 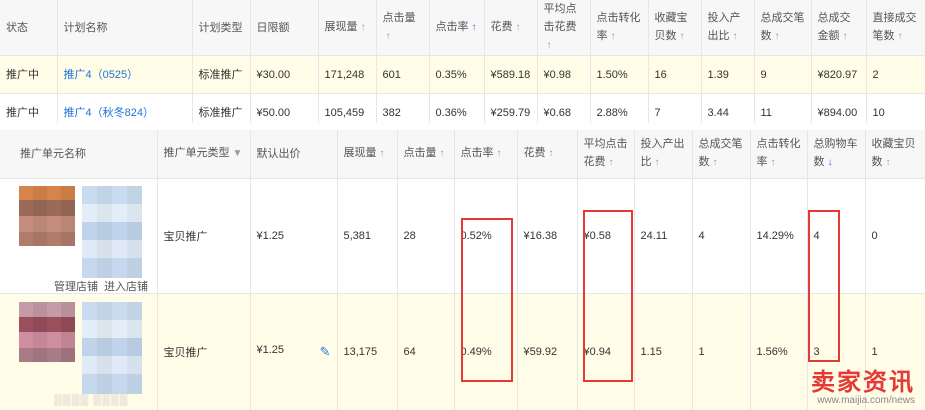 I want to click on dropdown-caret-icon: ▼, so click(x=238, y=154).